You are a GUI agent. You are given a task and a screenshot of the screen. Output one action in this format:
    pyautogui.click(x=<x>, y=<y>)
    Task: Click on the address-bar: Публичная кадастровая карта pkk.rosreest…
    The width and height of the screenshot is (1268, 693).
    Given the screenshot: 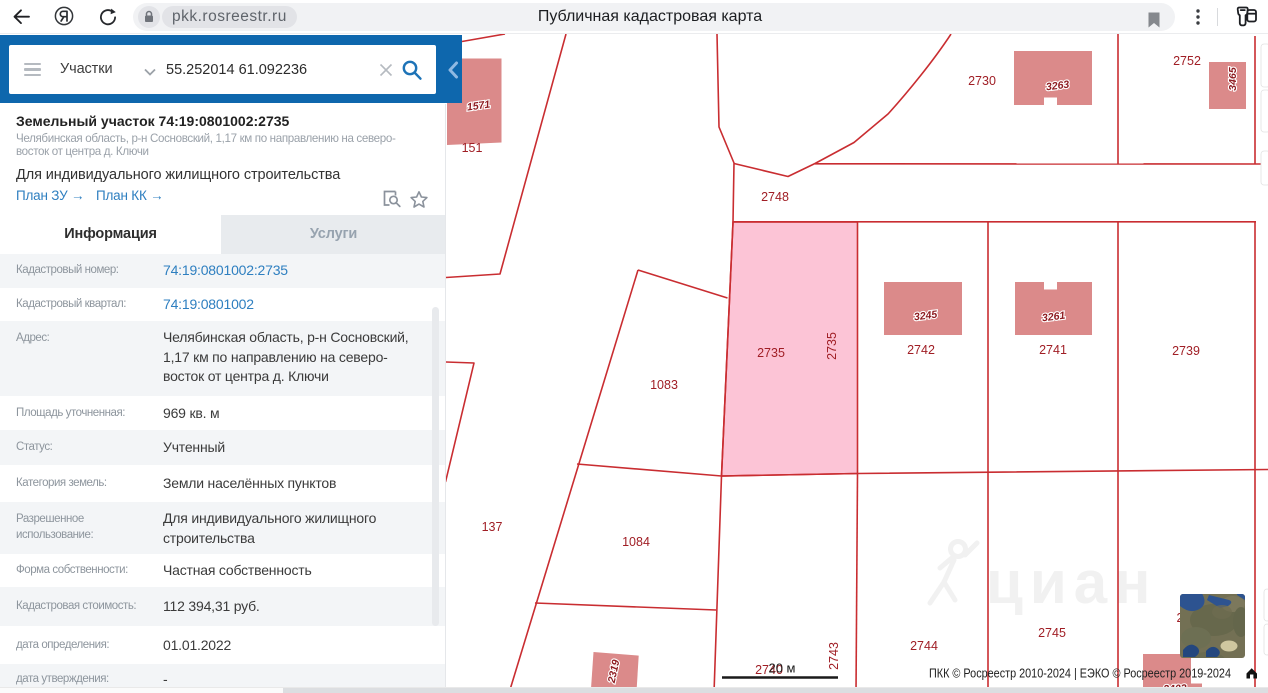 What is the action you would take?
    pyautogui.click(x=654, y=17)
    